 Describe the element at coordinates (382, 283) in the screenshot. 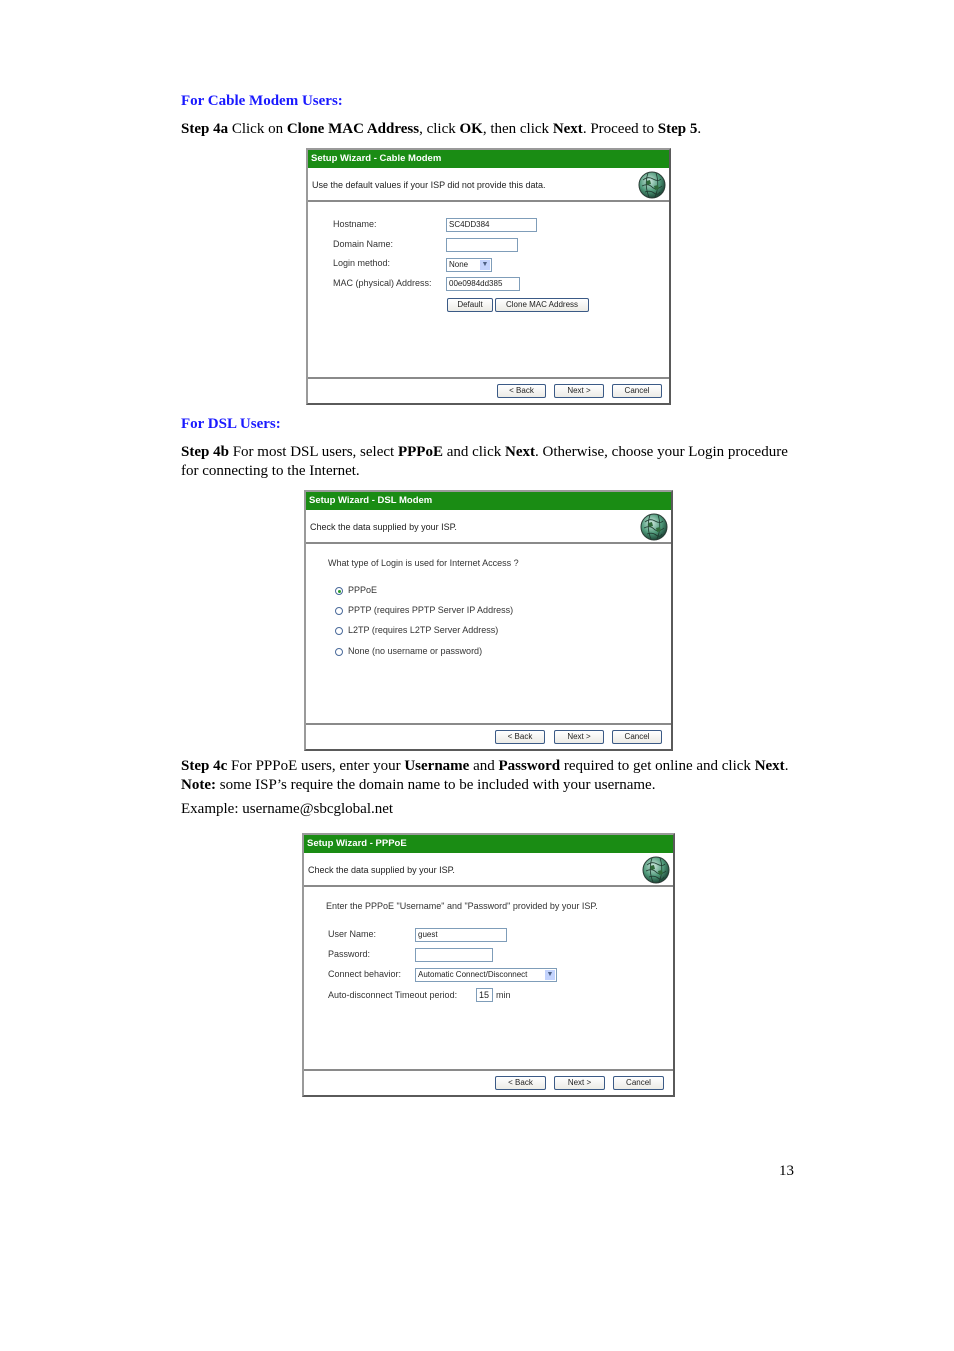

I see `mac-address-label: MAC (physical) Address:` at that location.